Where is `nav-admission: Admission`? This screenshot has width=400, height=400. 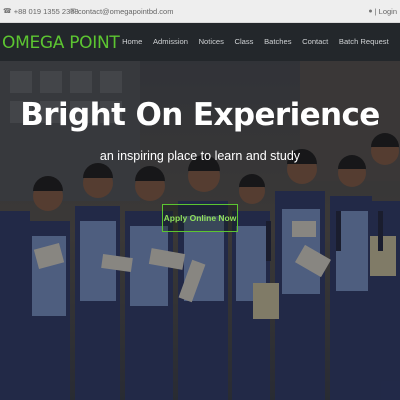 nav-admission: Admission is located at coordinates (171, 41).